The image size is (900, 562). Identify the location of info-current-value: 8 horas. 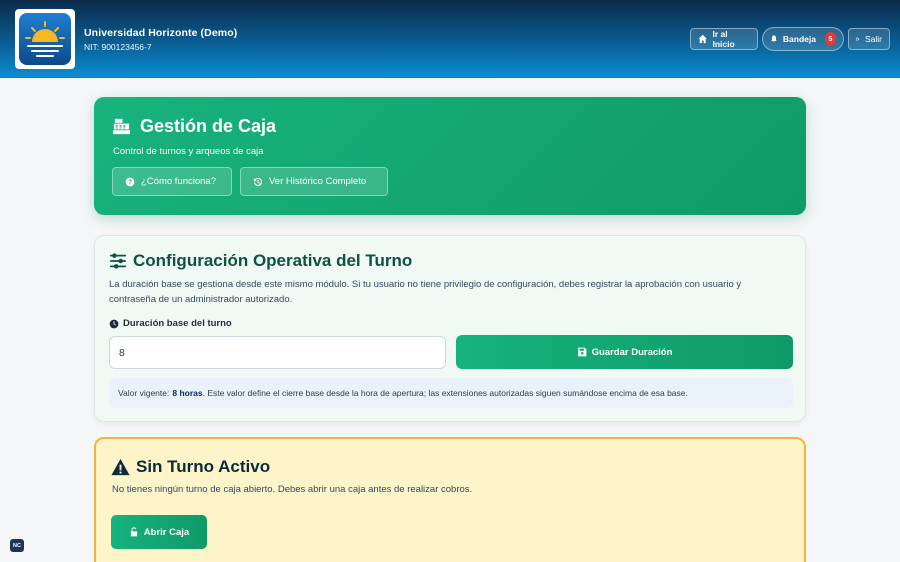
(187, 393).